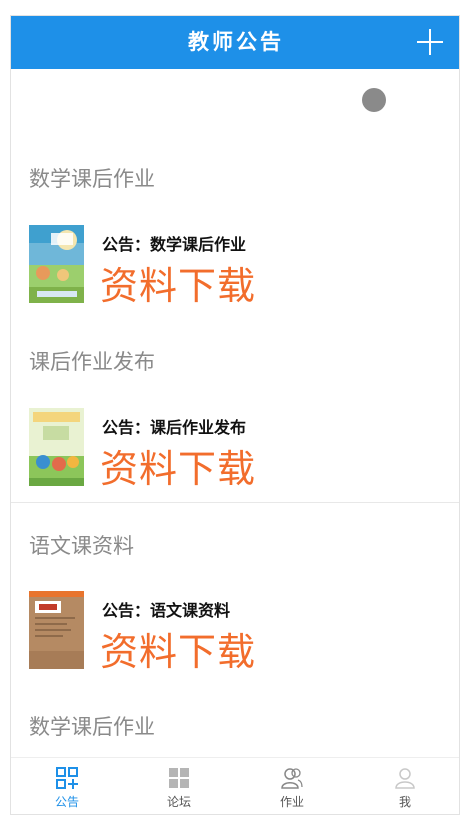 The height and width of the screenshot is (825, 472). What do you see at coordinates (292, 778) in the screenshot?
I see `users-icon` at bounding box center [292, 778].